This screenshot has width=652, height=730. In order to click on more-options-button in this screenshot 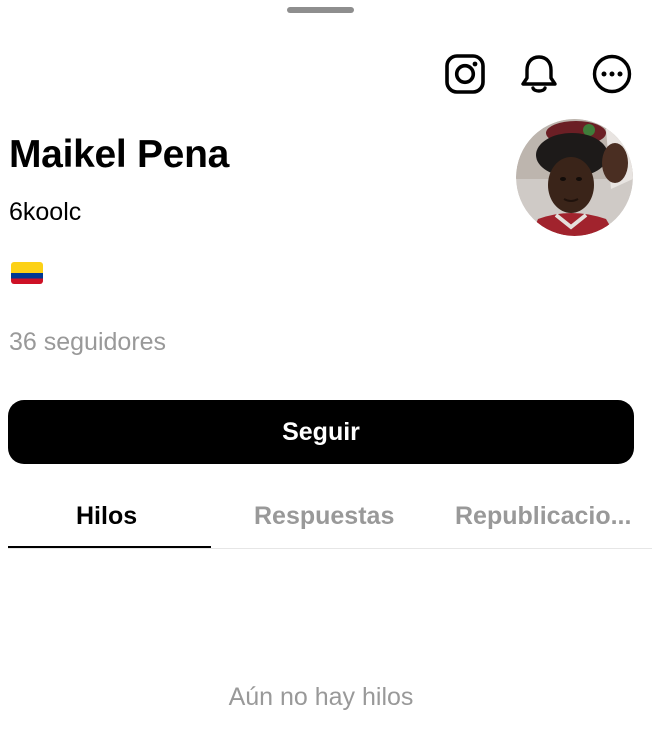, I will do `click(612, 74)`.